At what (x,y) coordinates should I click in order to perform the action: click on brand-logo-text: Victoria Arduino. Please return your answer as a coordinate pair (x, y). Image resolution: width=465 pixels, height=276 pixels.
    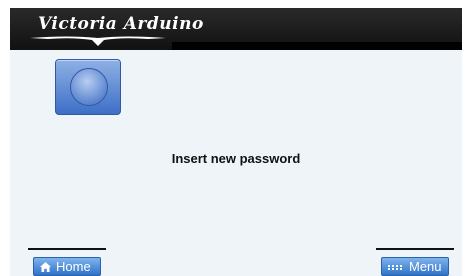
    Looking at the image, I should click on (121, 24).